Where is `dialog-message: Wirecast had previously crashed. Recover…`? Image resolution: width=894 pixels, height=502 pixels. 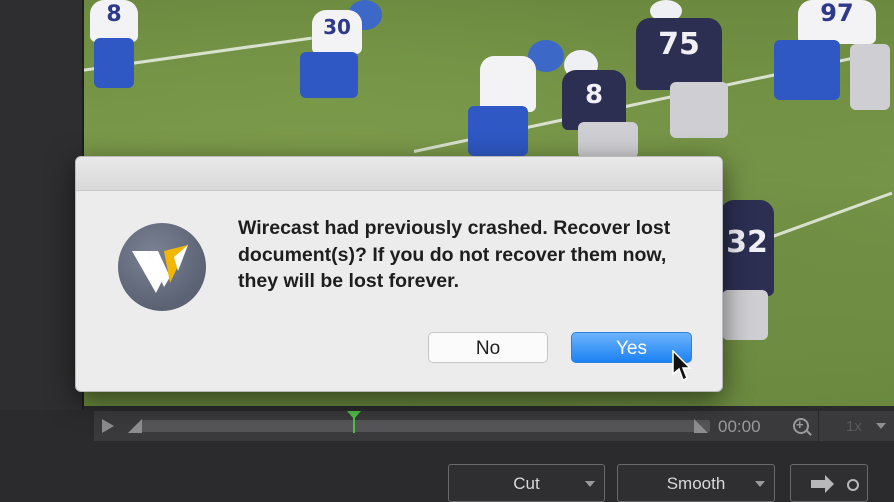 dialog-message: Wirecast had previously crashed. Recover… is located at coordinates (454, 254).